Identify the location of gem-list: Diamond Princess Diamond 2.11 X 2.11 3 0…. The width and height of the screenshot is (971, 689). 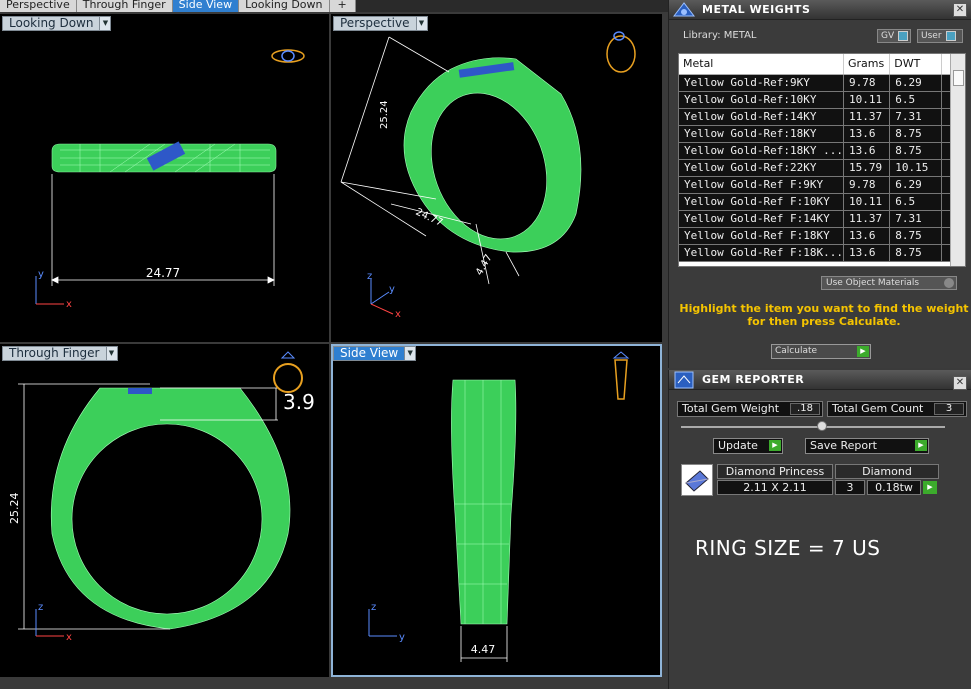
(820, 482).